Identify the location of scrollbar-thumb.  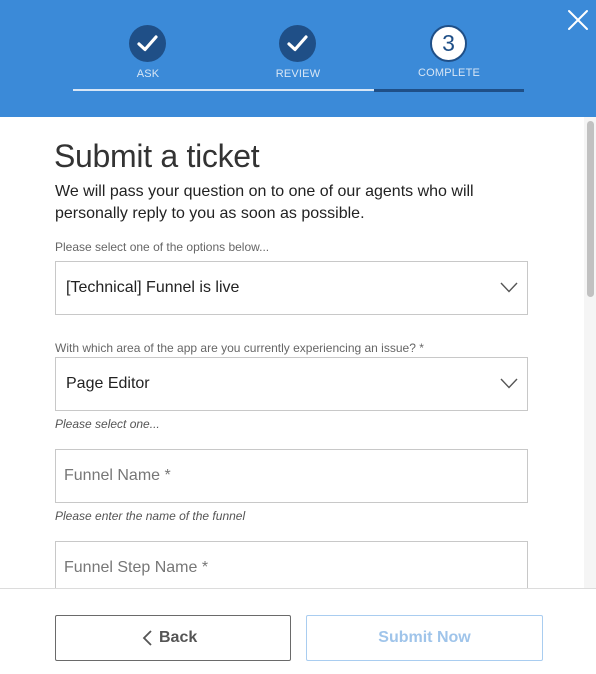
(590, 209).